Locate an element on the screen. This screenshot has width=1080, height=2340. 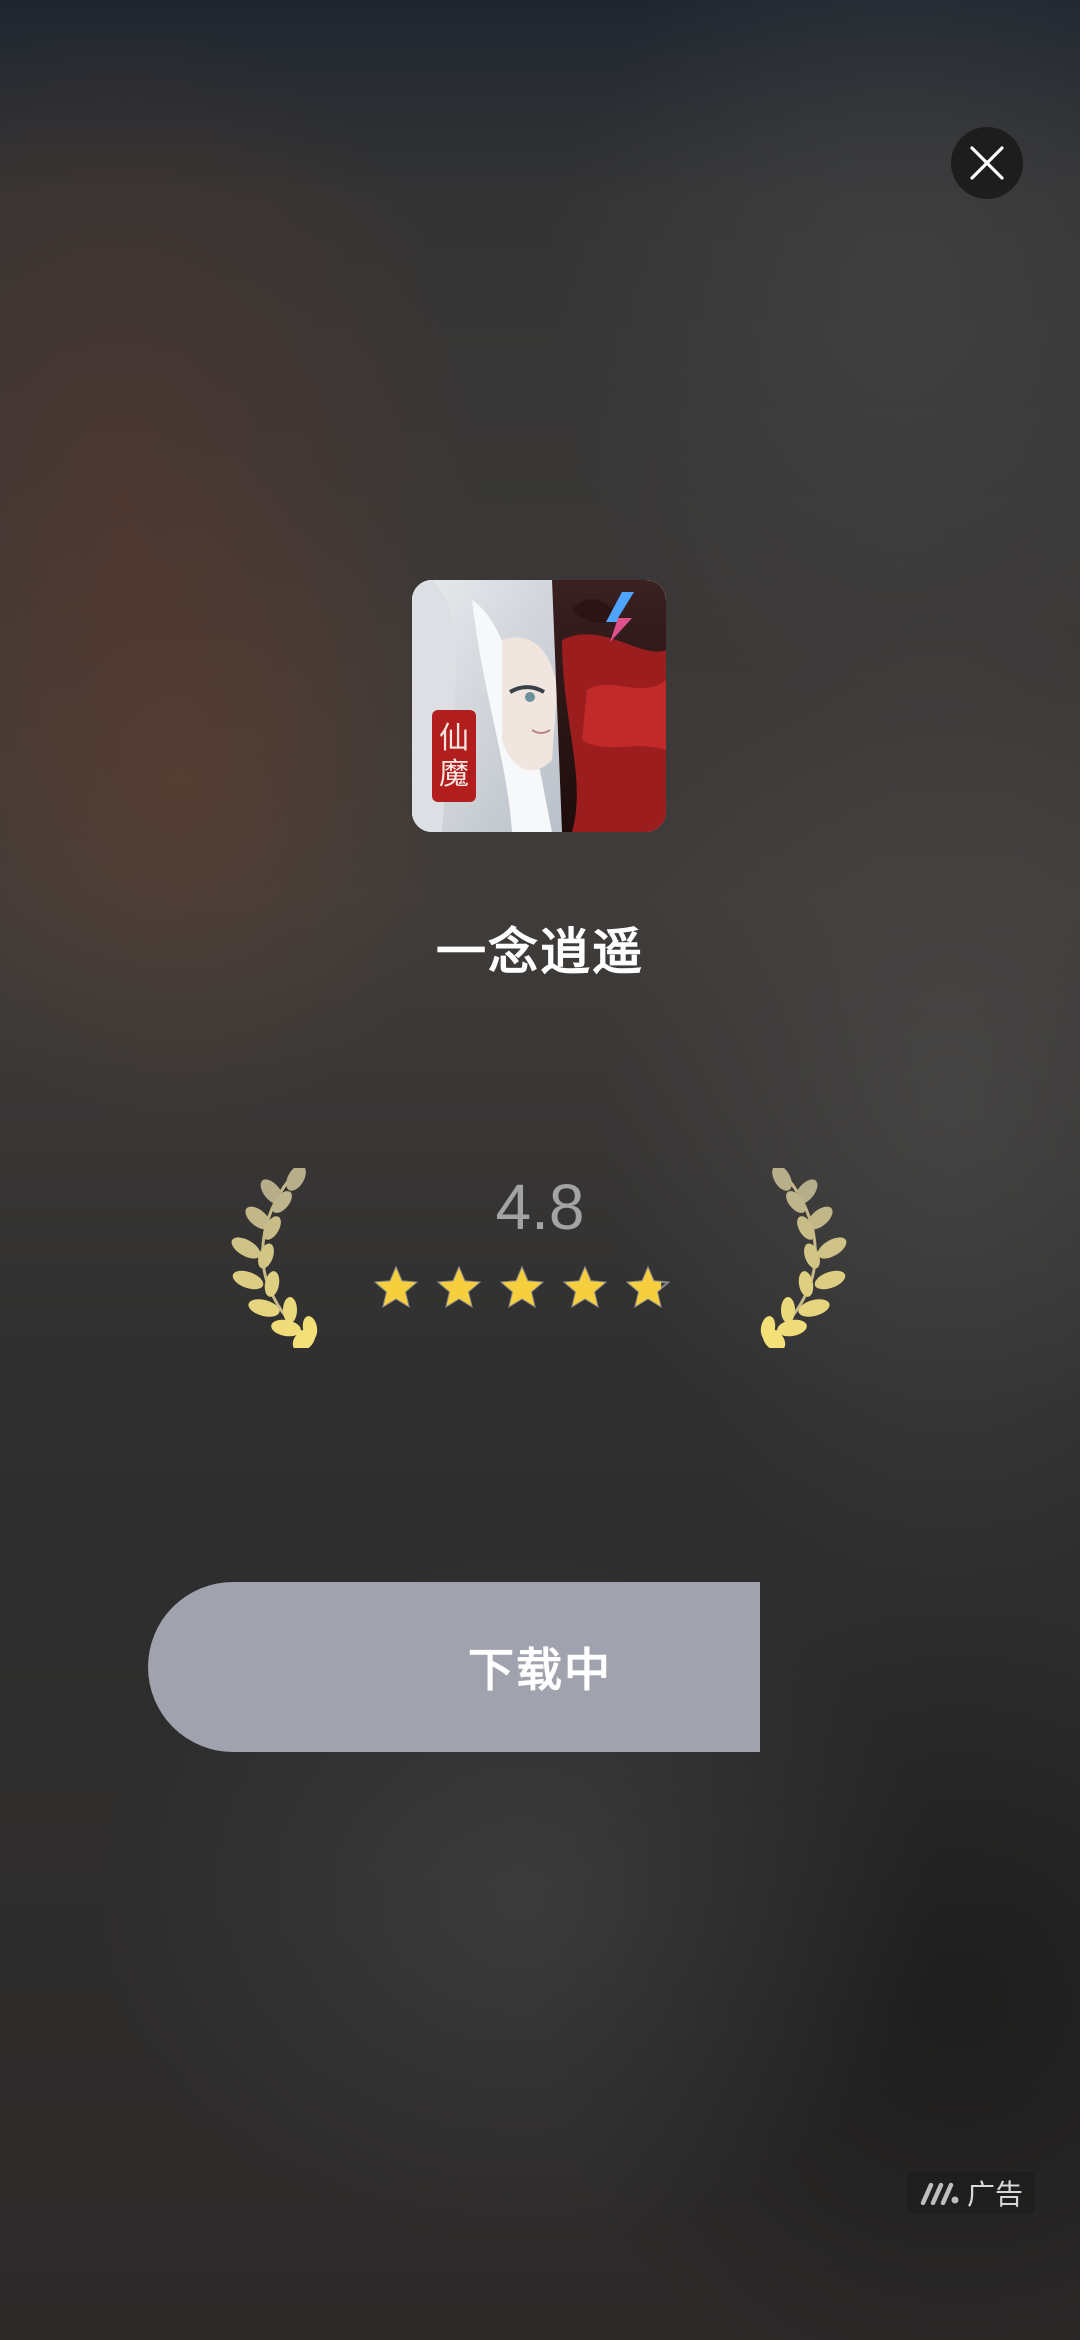
close-icon is located at coordinates (987, 163).